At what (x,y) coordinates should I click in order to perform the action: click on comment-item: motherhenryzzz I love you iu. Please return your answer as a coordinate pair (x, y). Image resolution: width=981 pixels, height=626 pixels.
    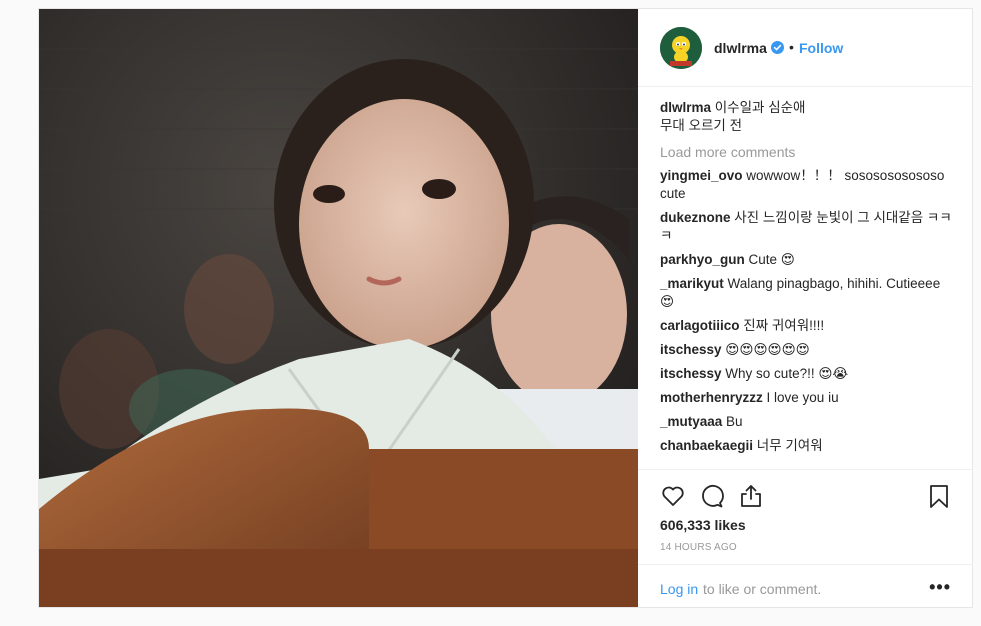
    Looking at the image, I should click on (806, 398).